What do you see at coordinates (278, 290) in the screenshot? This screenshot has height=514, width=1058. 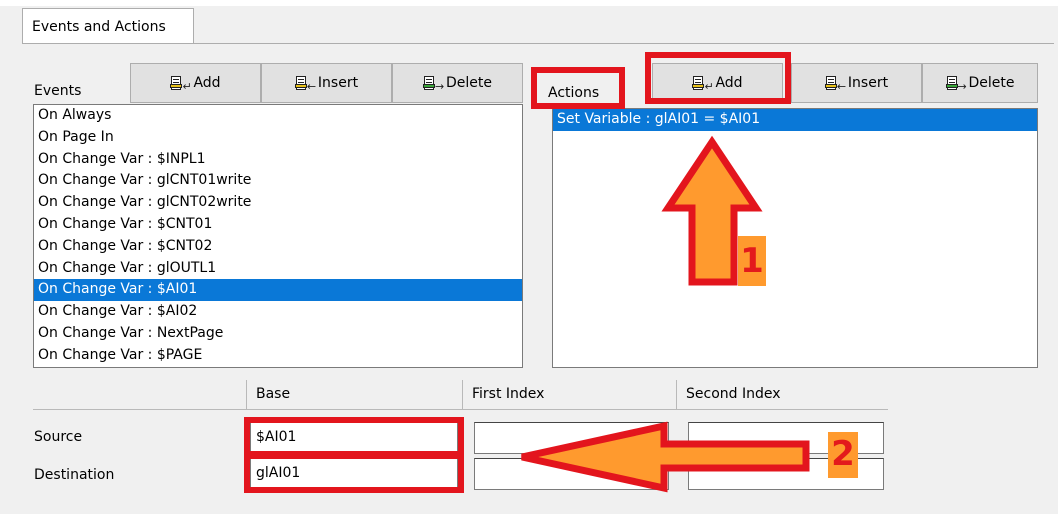 I see `list-item: On Change Var : $AI01` at bounding box center [278, 290].